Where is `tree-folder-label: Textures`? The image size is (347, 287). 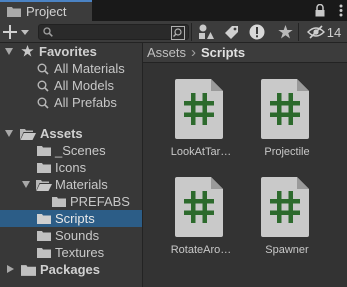 tree-folder-label: Textures is located at coordinates (80, 252).